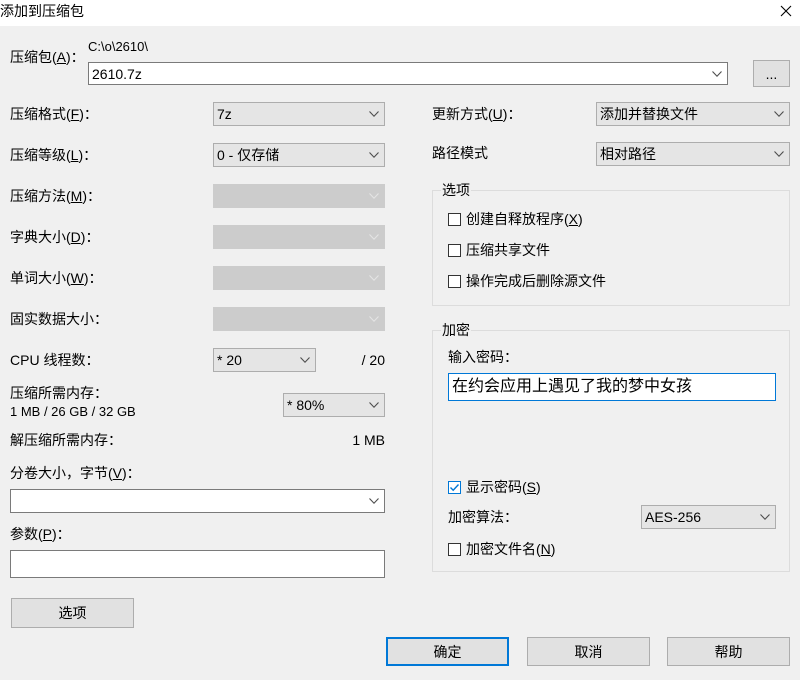 This screenshot has width=800, height=680. I want to click on close-icon, so click(786, 11).